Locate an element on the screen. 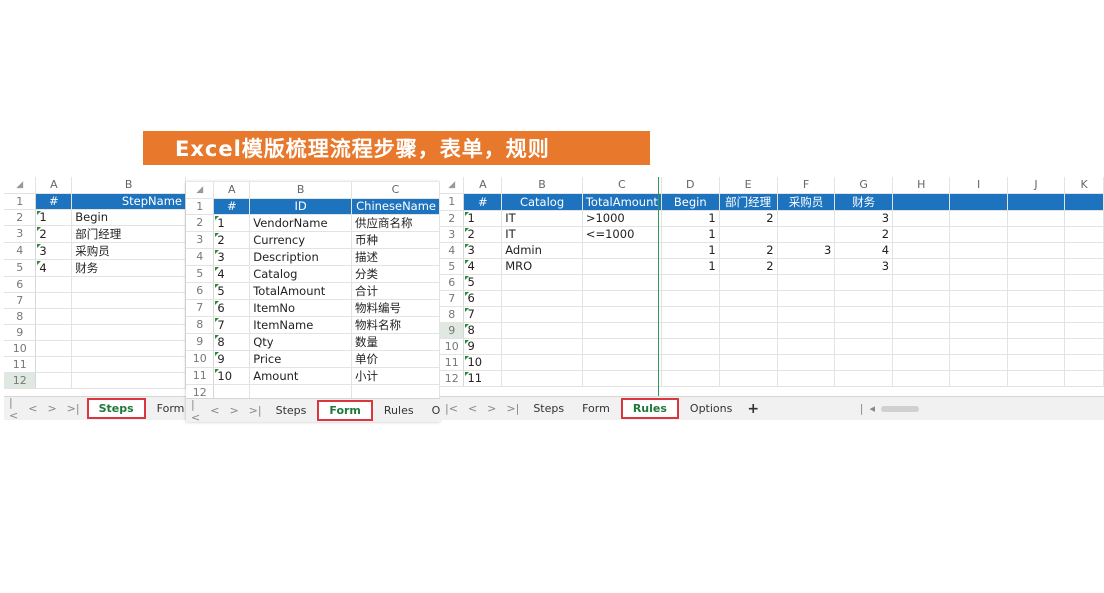  row-number: 1 is located at coordinates (200, 206).